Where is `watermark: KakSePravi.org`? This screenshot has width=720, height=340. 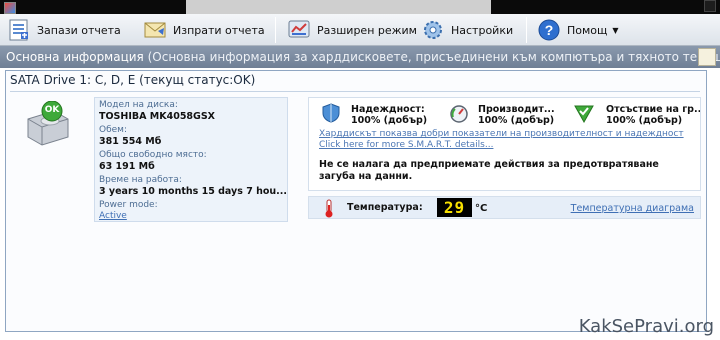
watermark: KakSePravi.org is located at coordinates (646, 326).